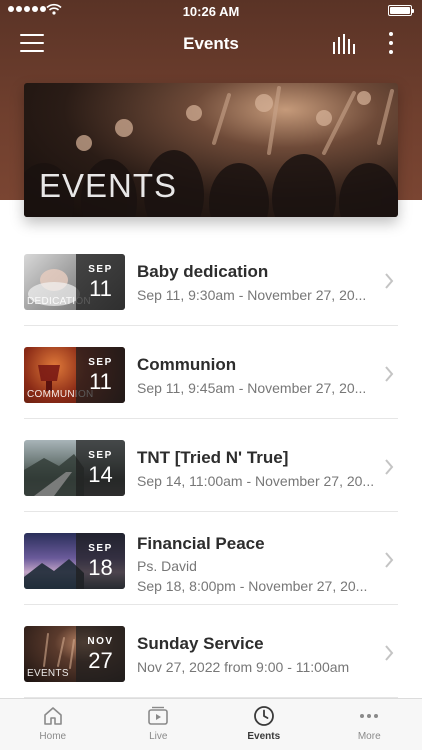 This screenshot has height=750, width=422. Describe the element at coordinates (369, 724) in the screenshot. I see `tab-more: More` at that location.